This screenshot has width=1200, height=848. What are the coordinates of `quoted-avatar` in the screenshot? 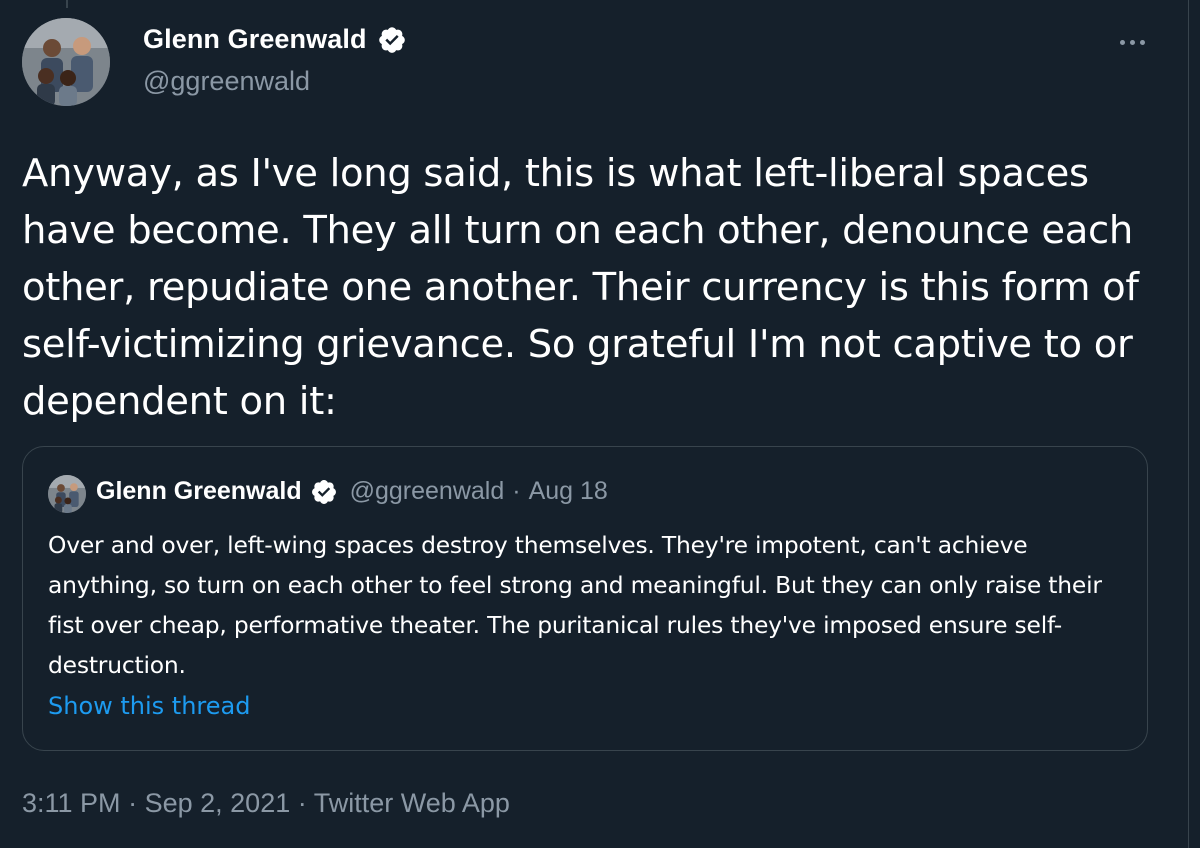 It's located at (67, 494).